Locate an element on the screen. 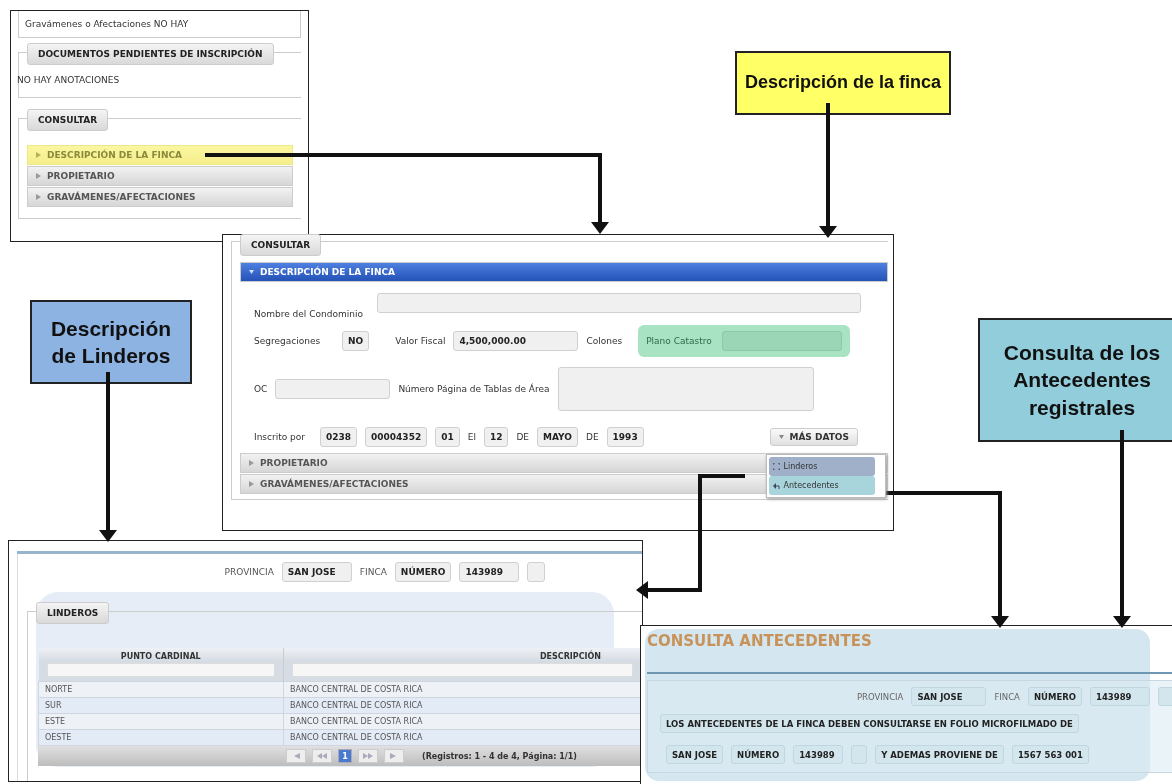 The height and width of the screenshot is (784, 1172). text-field: Y ADEMAS PROVIENE DE is located at coordinates (939, 754).